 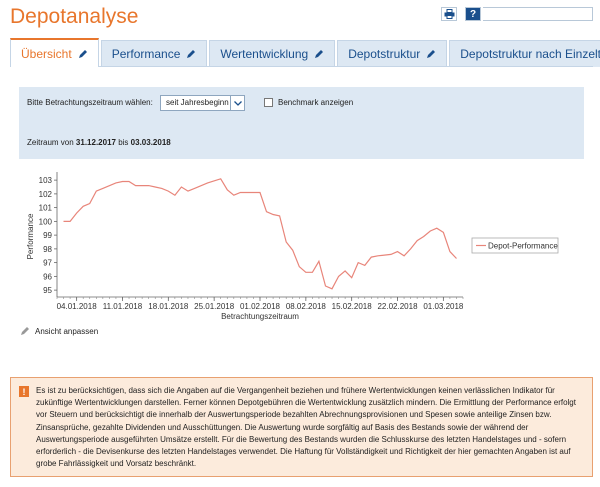 I want to click on period-range: Zeitraum von 31.12.2017 bis 03.03.2018, so click(x=99, y=142).